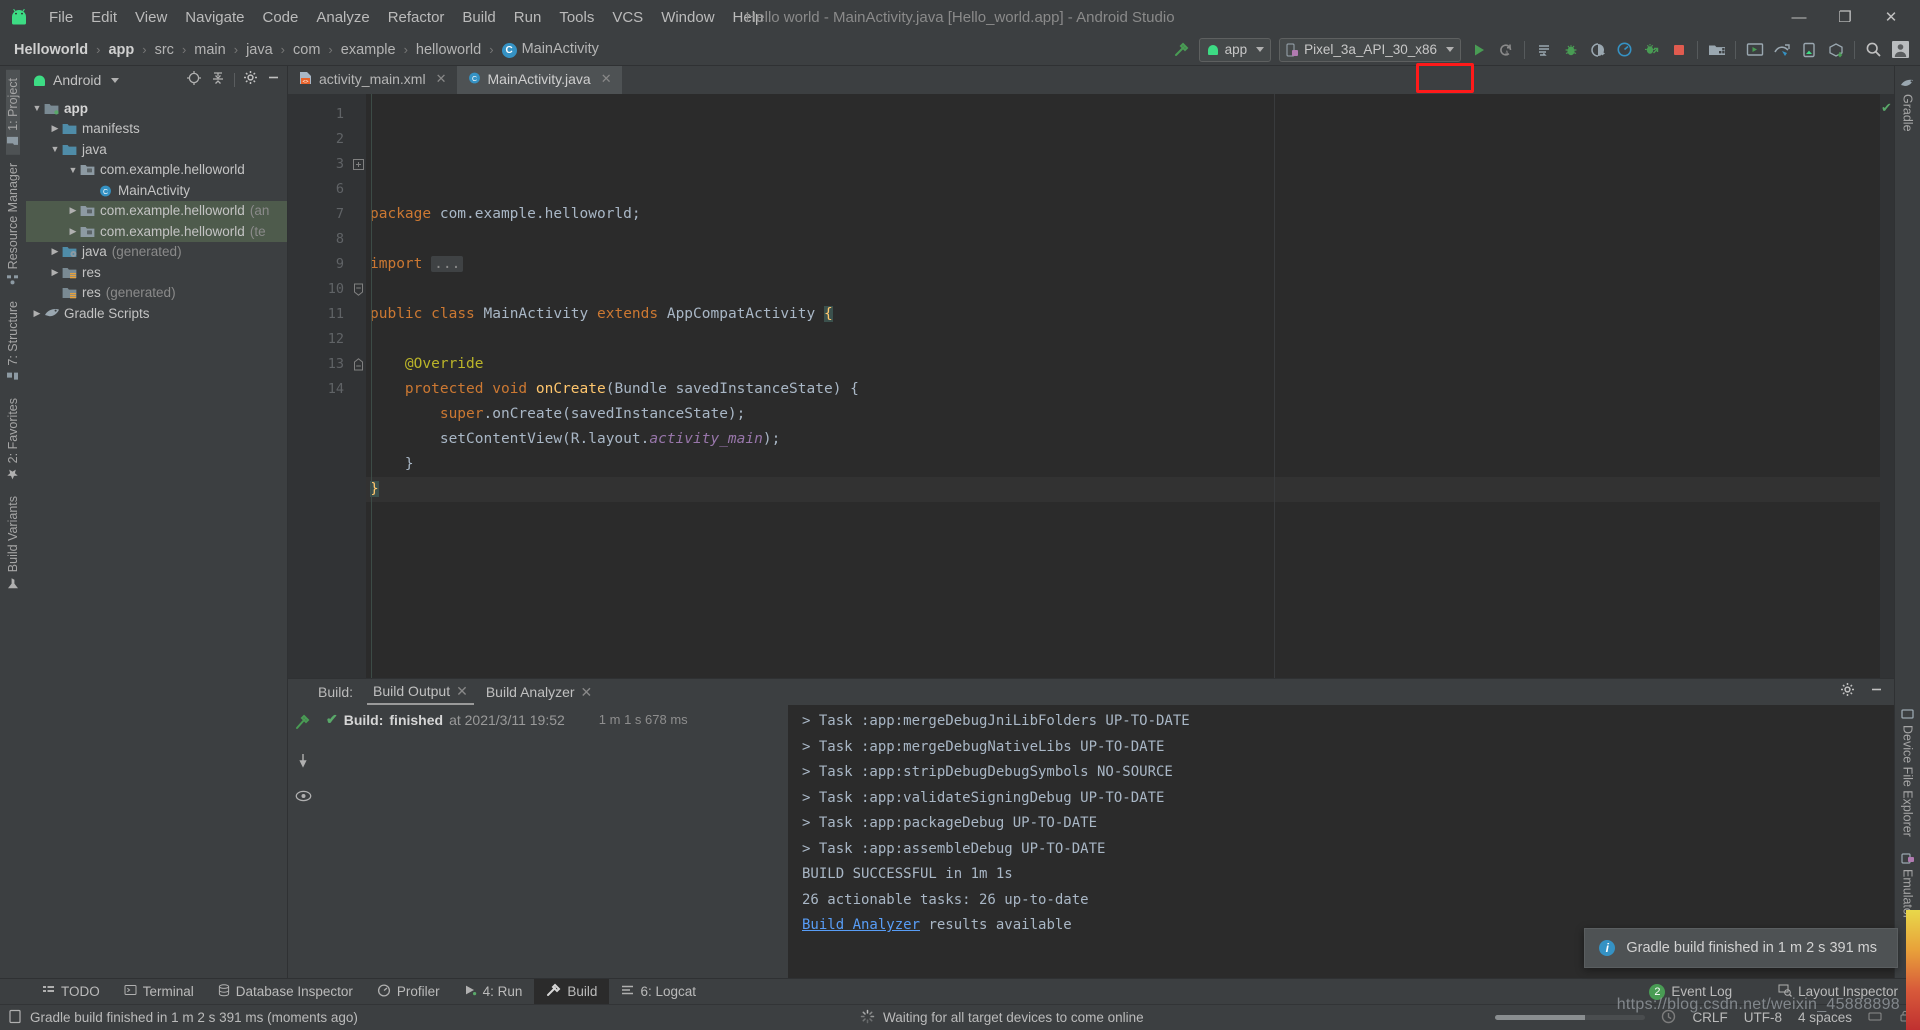 This screenshot has width=1920, height=1030. I want to click on editor-tab-mainactivity-java: C MainActivity.java ✕, so click(539, 80).